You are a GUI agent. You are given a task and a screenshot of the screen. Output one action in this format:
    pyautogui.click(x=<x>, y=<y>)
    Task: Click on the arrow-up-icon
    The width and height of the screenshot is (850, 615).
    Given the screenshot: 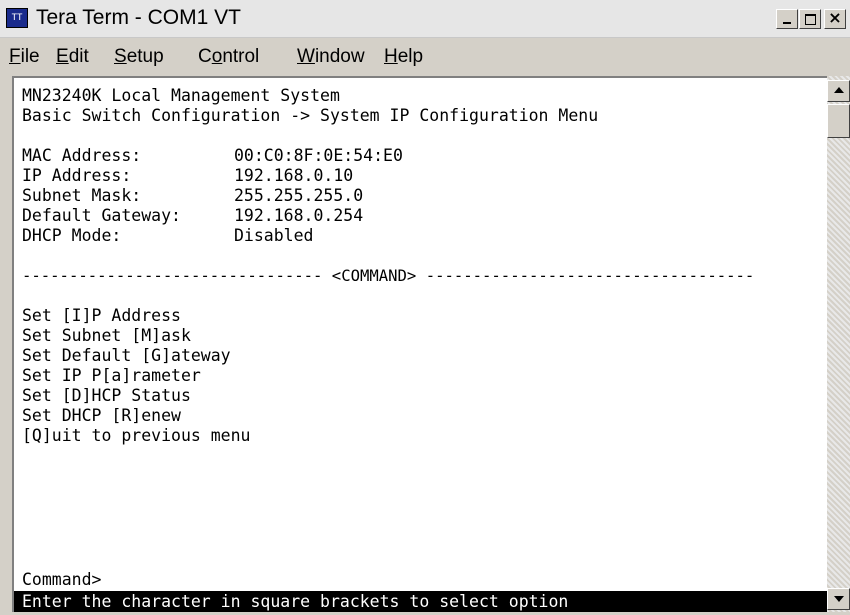 What is the action you would take?
    pyautogui.click(x=839, y=90)
    